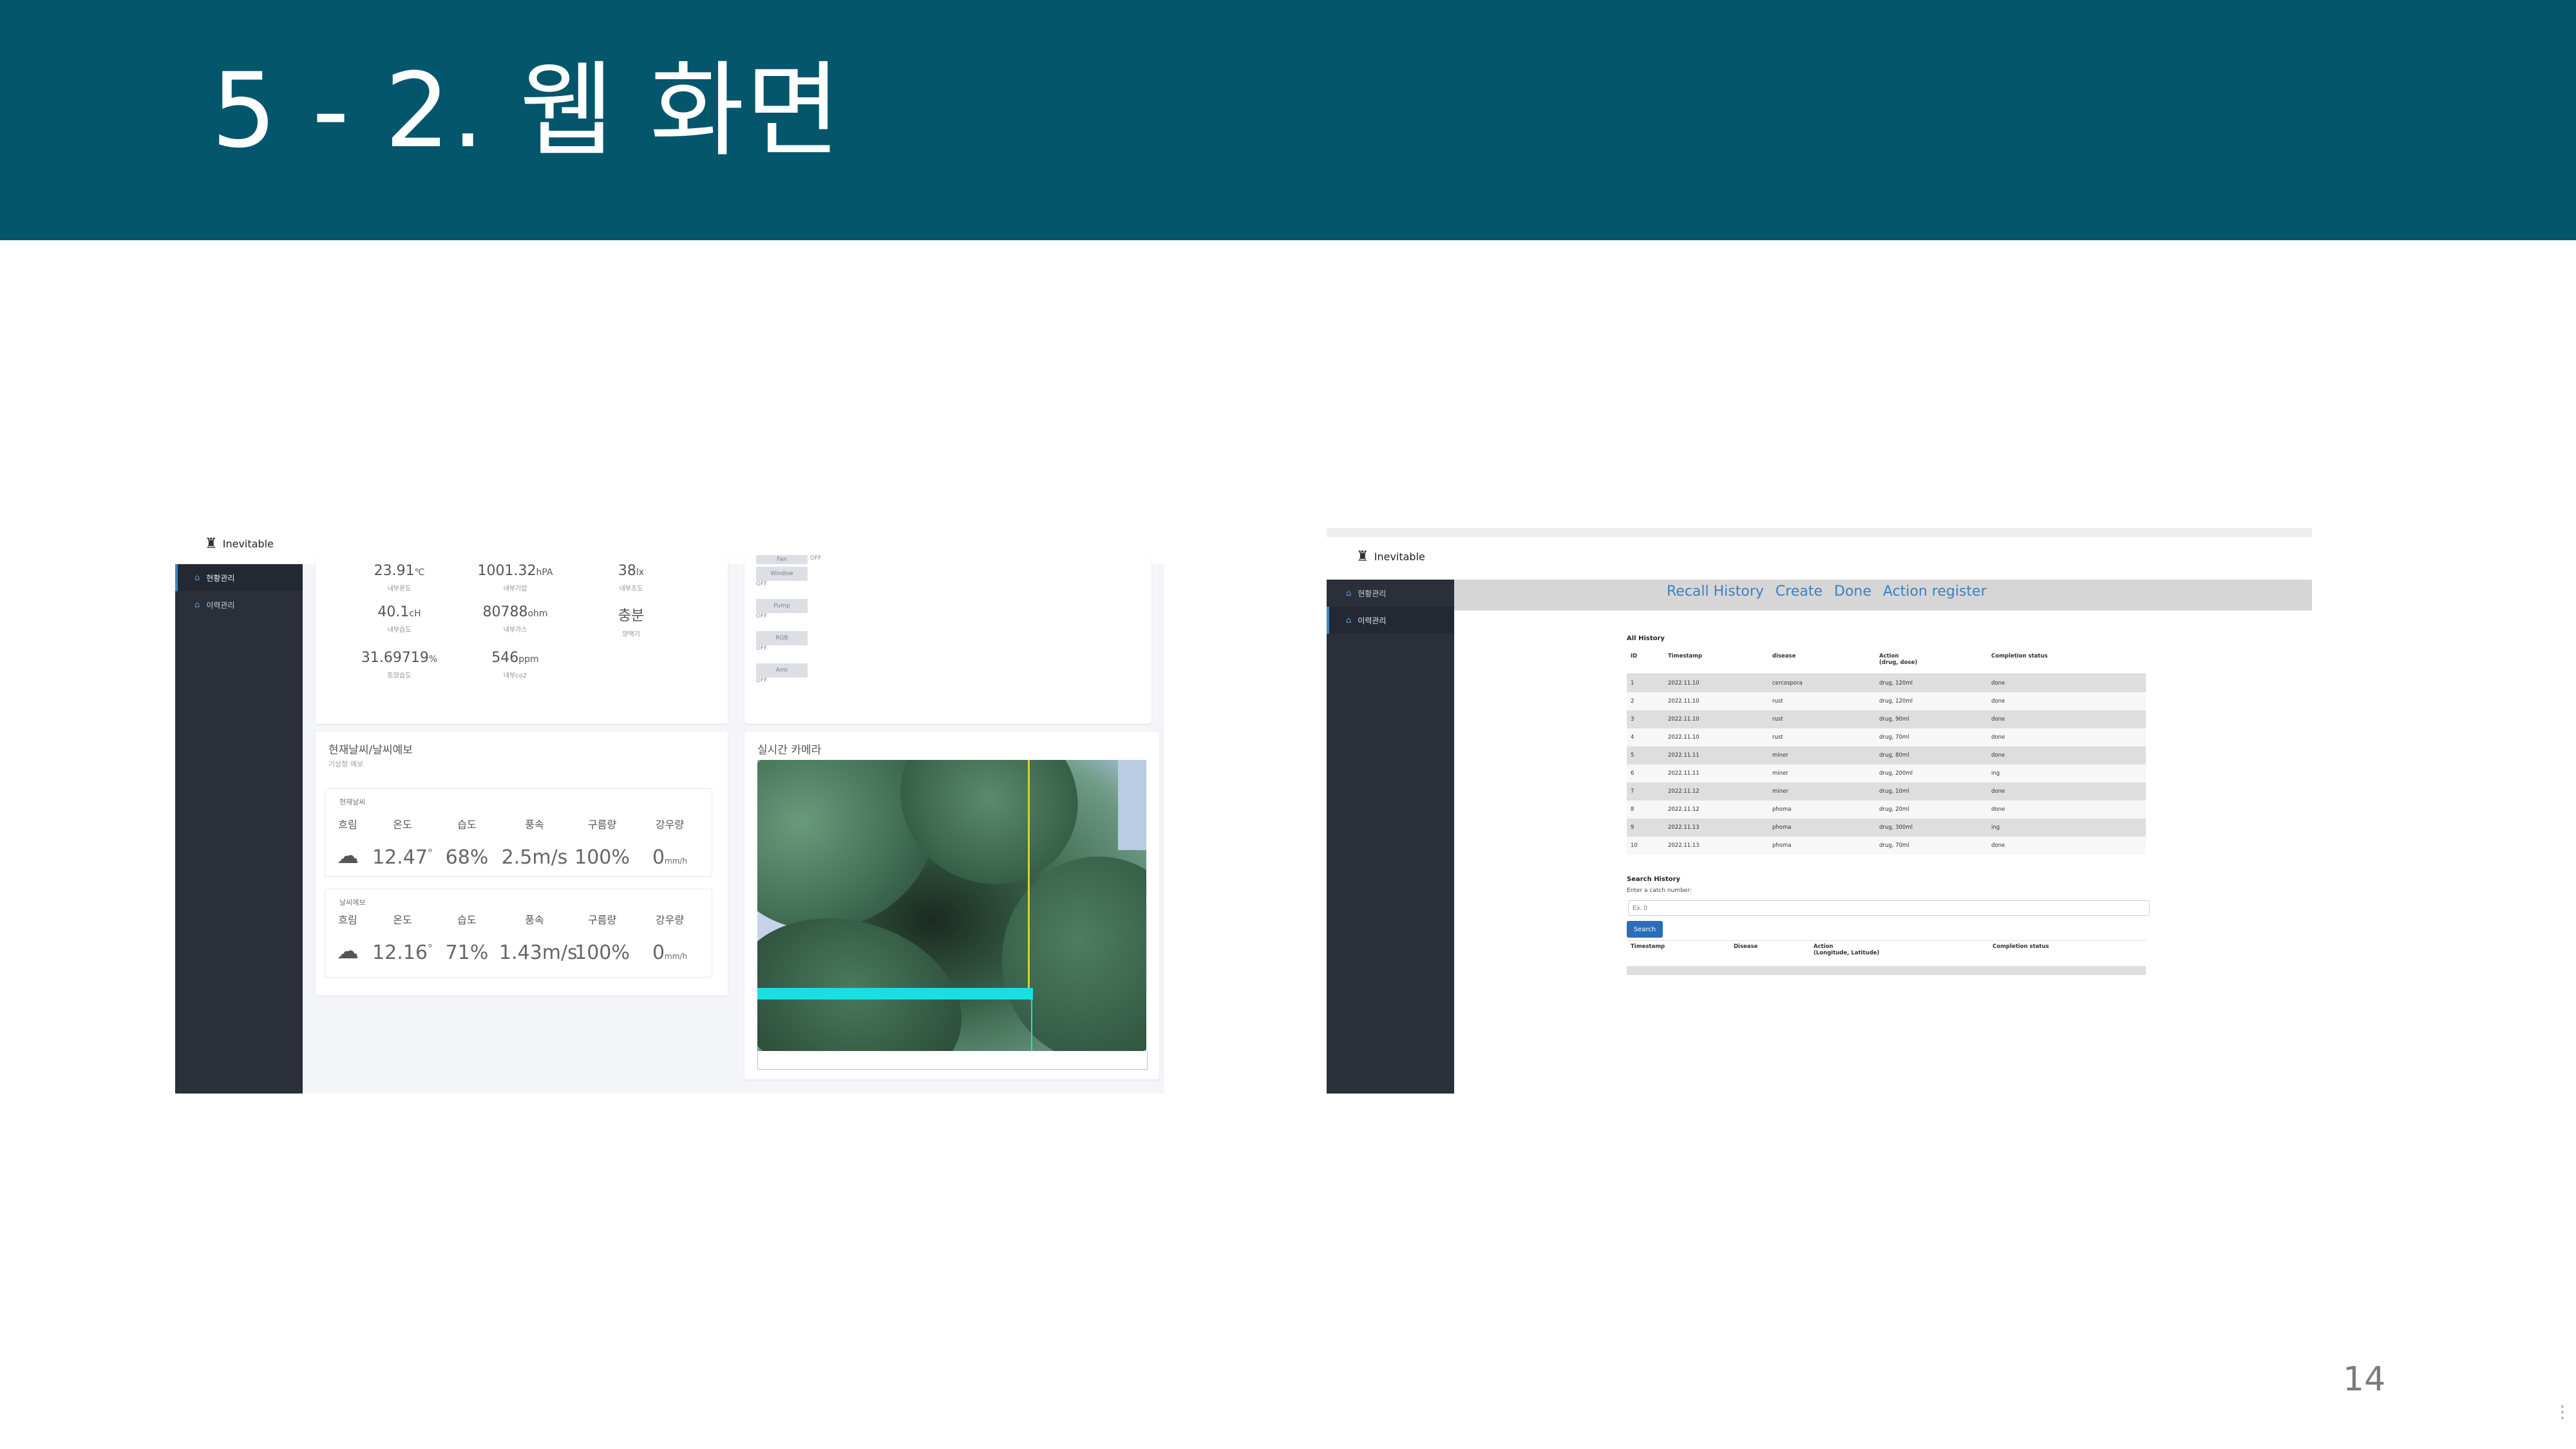  What do you see at coordinates (1716, 828) in the screenshot?
I see `table-cell: 2022.11.13` at bounding box center [1716, 828].